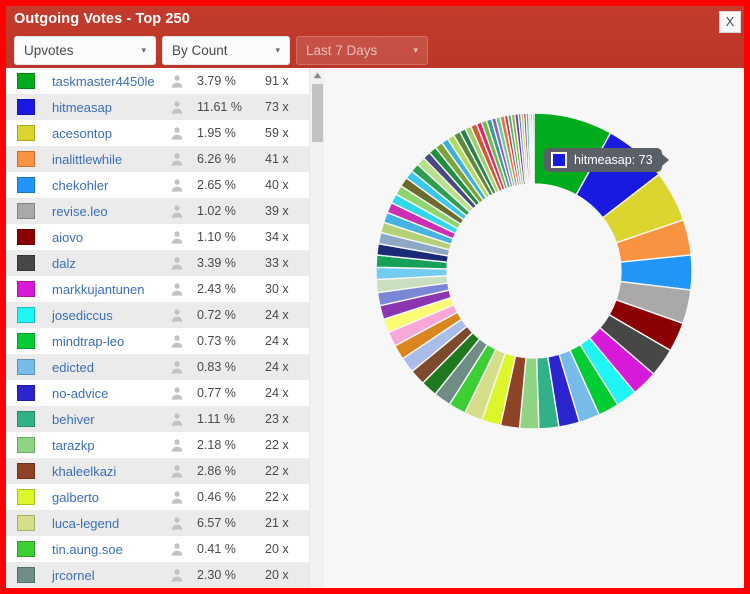 The width and height of the screenshot is (750, 594). I want to click on account-name-link: no-advice, so click(103, 393).